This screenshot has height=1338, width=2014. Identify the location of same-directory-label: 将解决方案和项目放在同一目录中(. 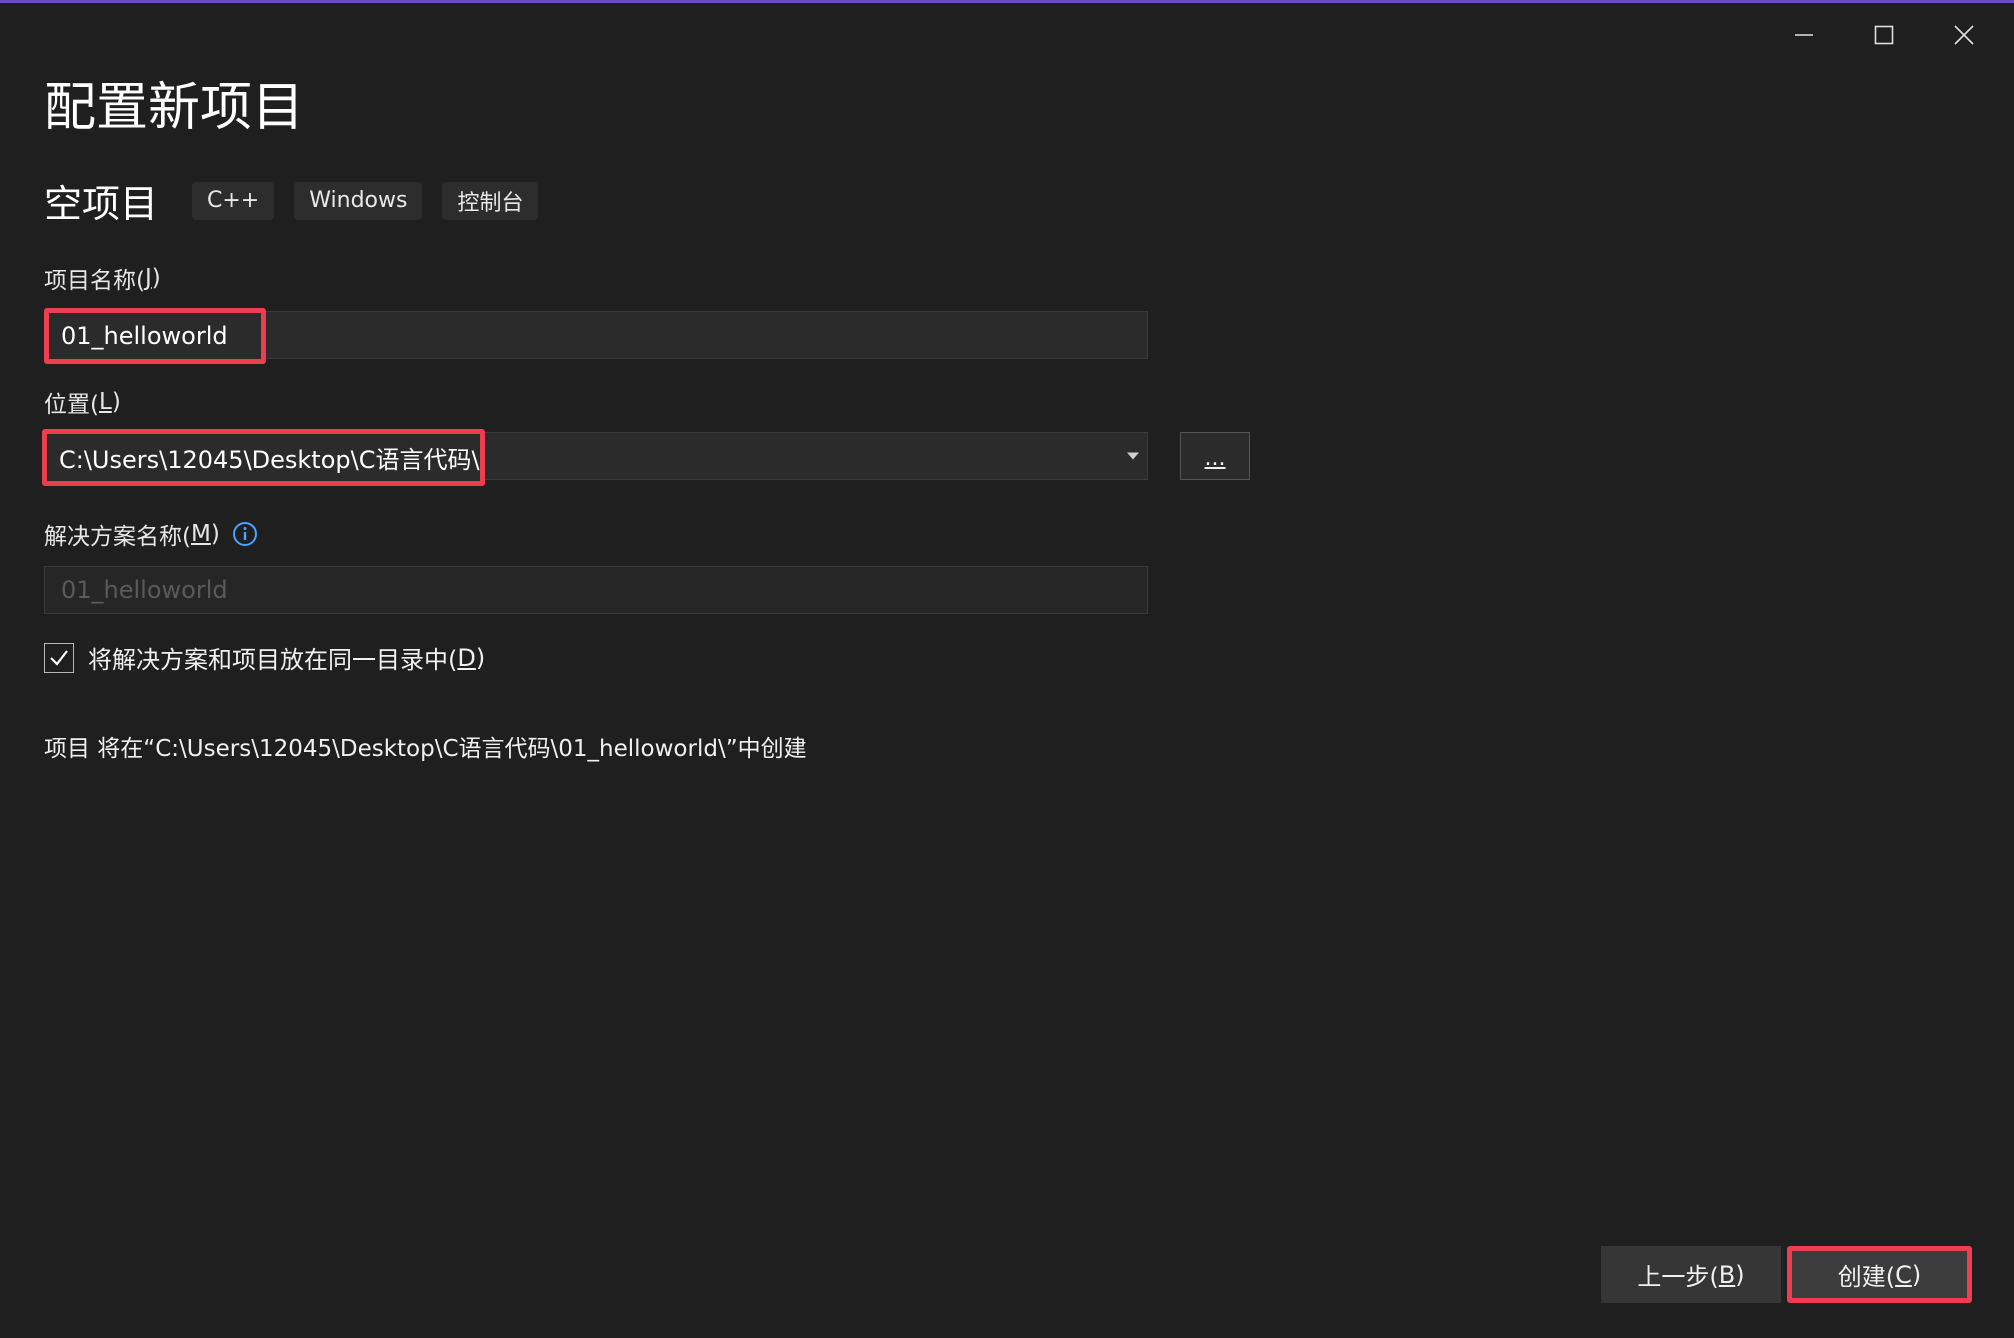
(273, 660).